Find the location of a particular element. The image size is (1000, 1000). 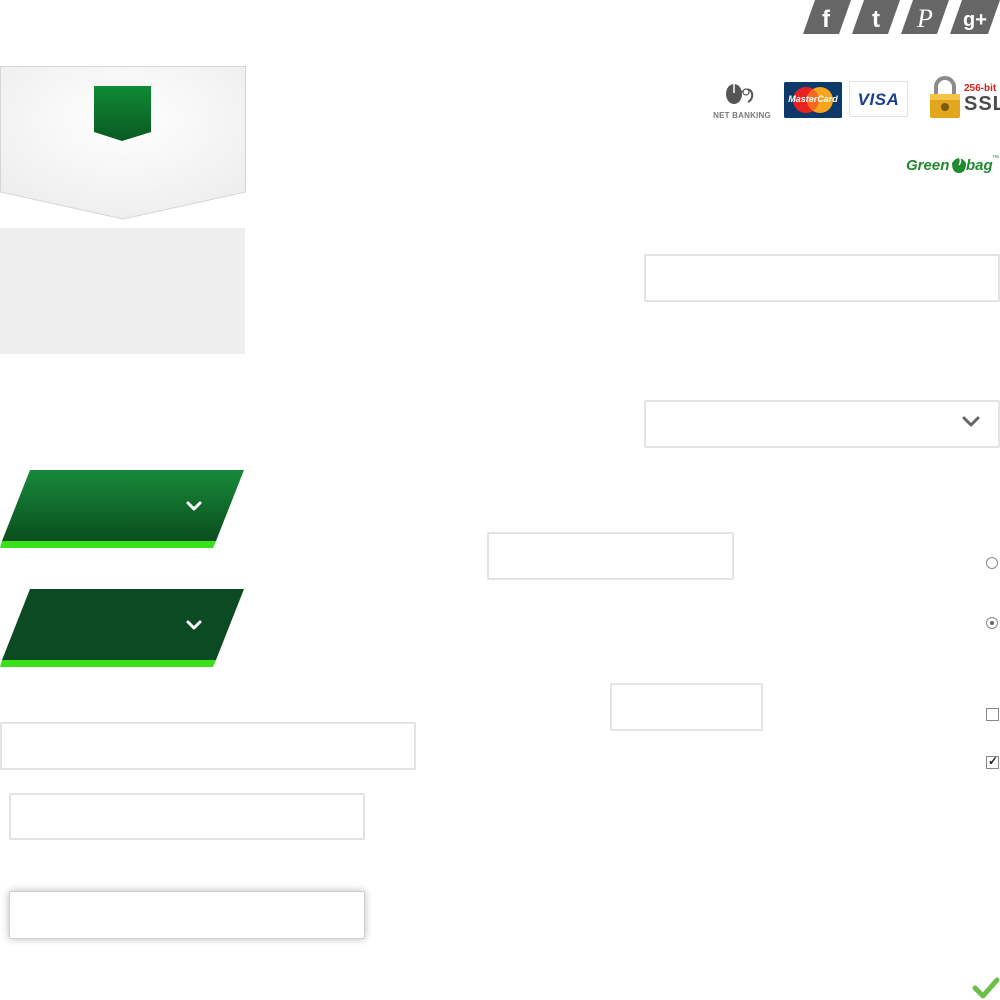

twitter-button: t is located at coordinates (876, 17).